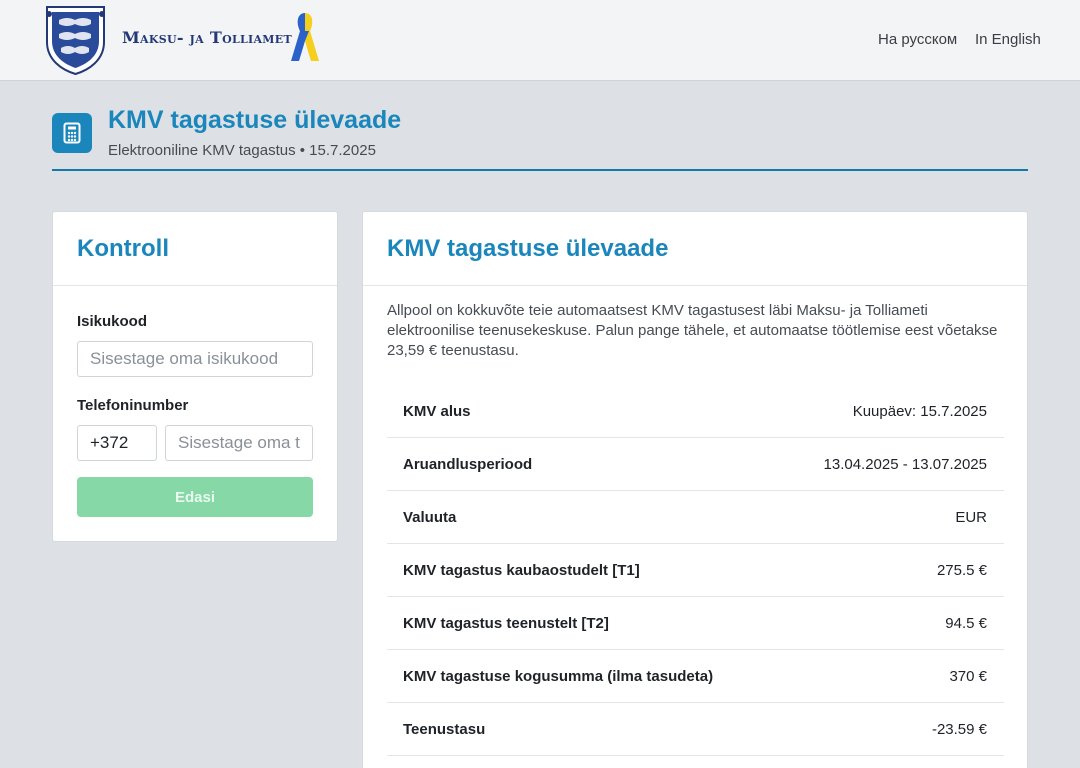 The height and width of the screenshot is (768, 1080). Describe the element at coordinates (72, 133) in the screenshot. I see `calculator-icon` at that location.